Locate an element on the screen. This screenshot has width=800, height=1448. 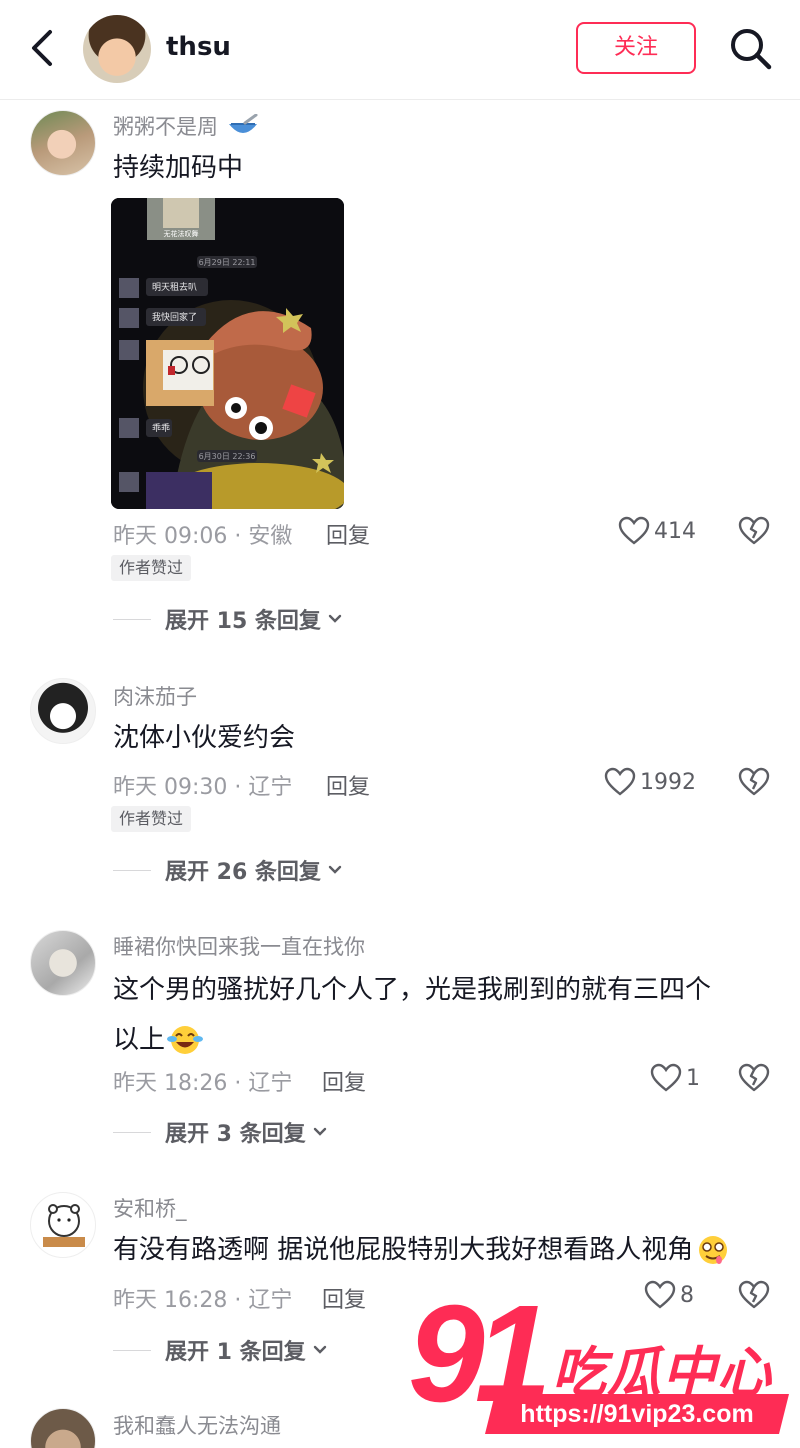
like-button: 1992 is located at coordinates (650, 782).